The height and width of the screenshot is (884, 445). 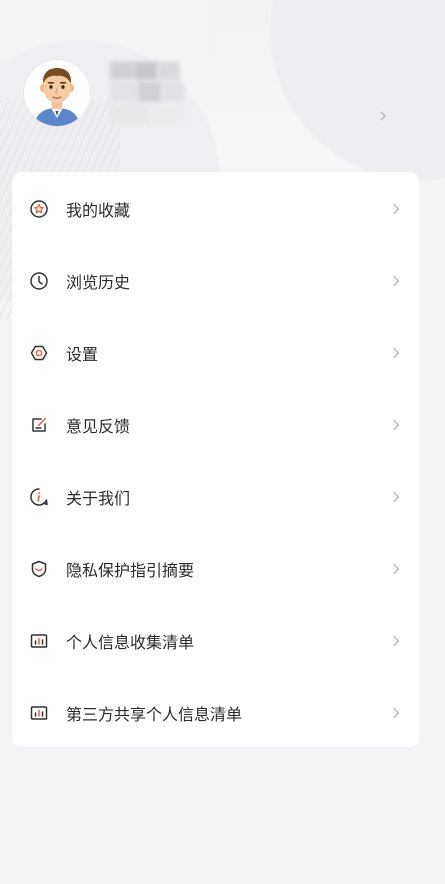 I want to click on menu-item-label: 意见反馈, so click(x=98, y=426).